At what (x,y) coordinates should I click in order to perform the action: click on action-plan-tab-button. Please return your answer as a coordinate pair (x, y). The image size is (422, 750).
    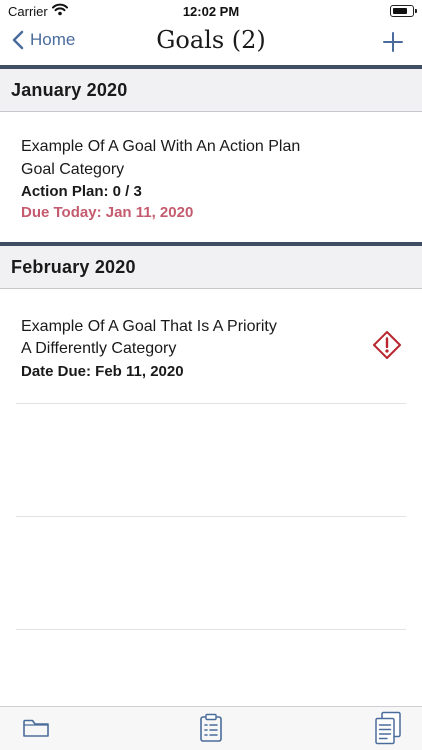
    Looking at the image, I should click on (211, 730).